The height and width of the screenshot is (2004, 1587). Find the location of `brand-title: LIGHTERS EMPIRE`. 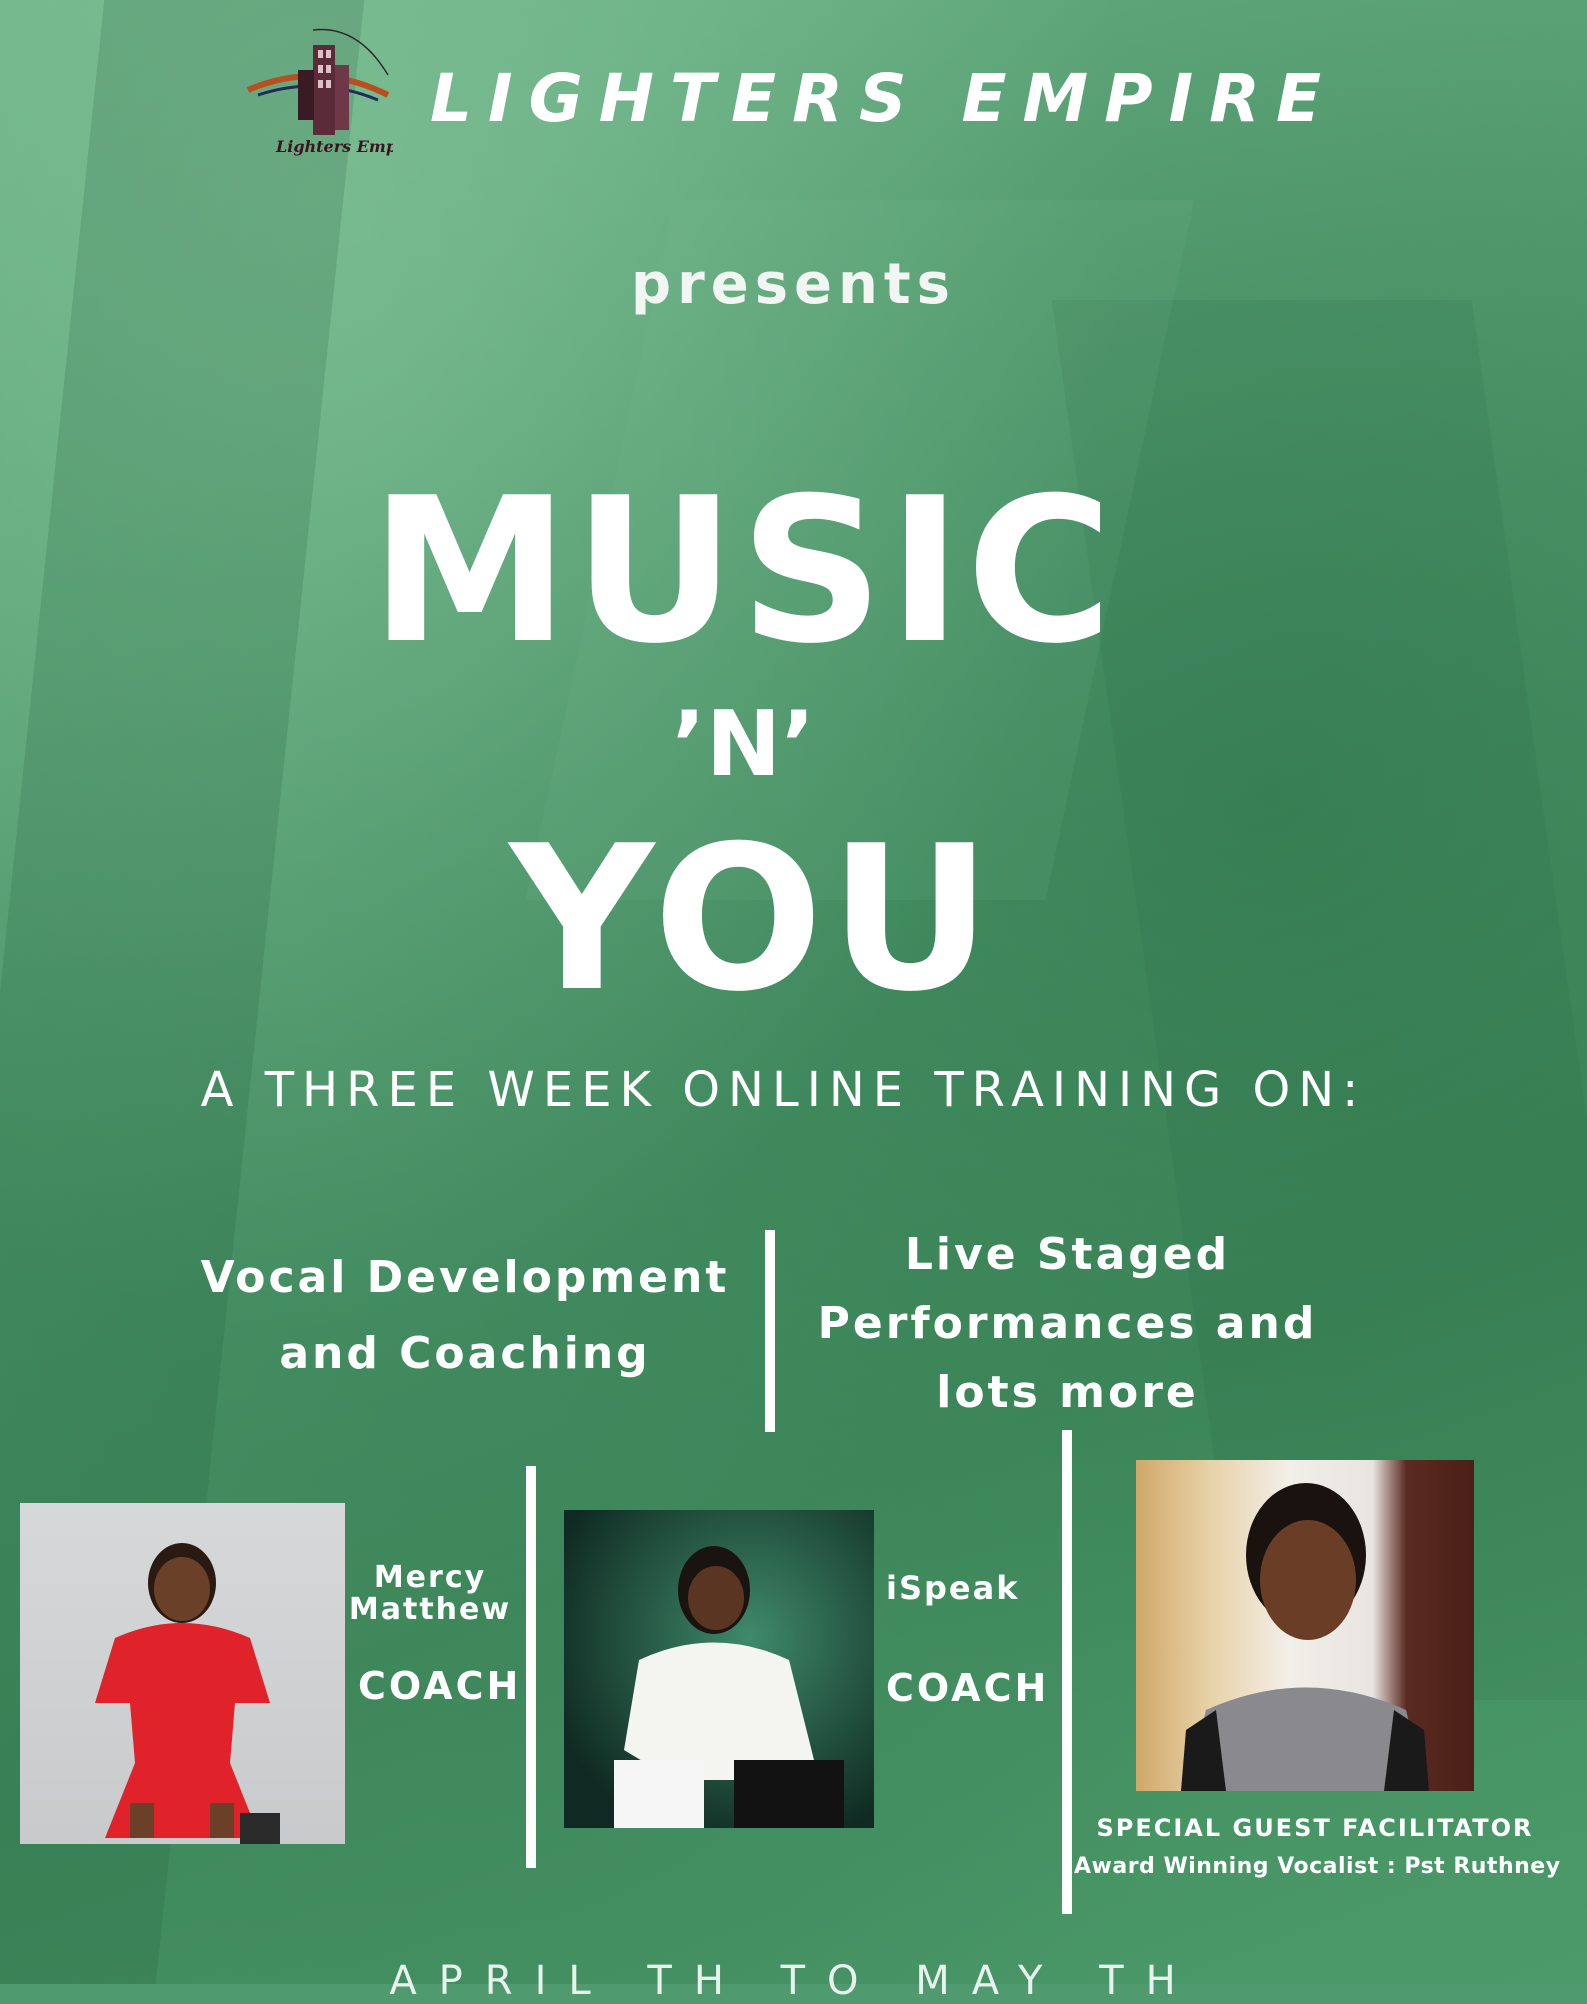

brand-title: LIGHTERS EMPIRE is located at coordinates (884, 98).